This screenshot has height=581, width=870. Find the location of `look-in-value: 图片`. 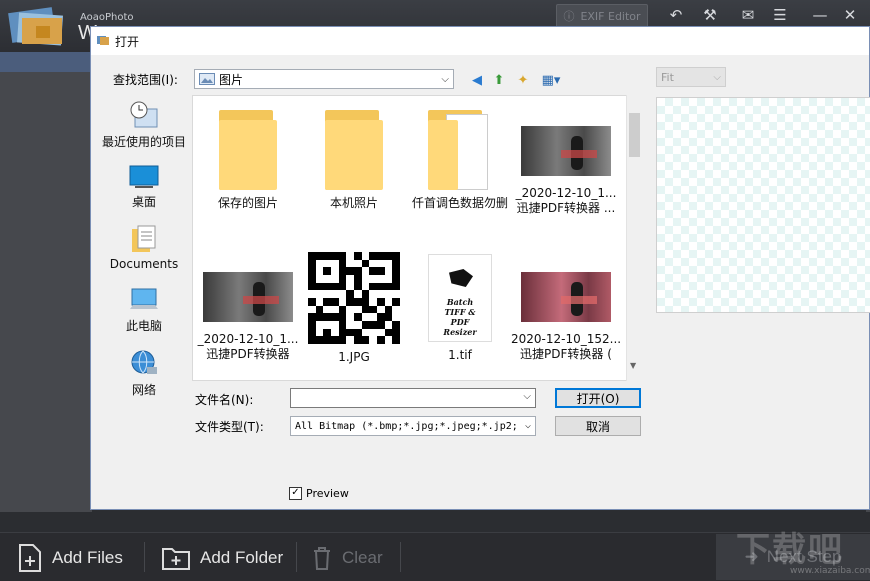

look-in-value: 图片 is located at coordinates (231, 79).